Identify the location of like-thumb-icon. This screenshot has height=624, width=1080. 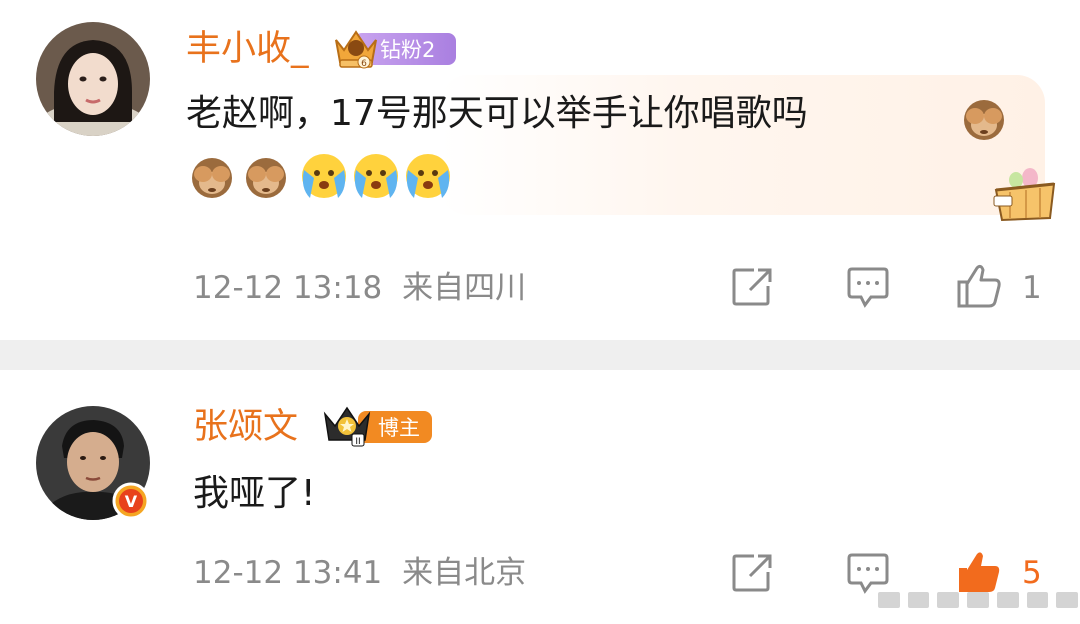
(979, 286).